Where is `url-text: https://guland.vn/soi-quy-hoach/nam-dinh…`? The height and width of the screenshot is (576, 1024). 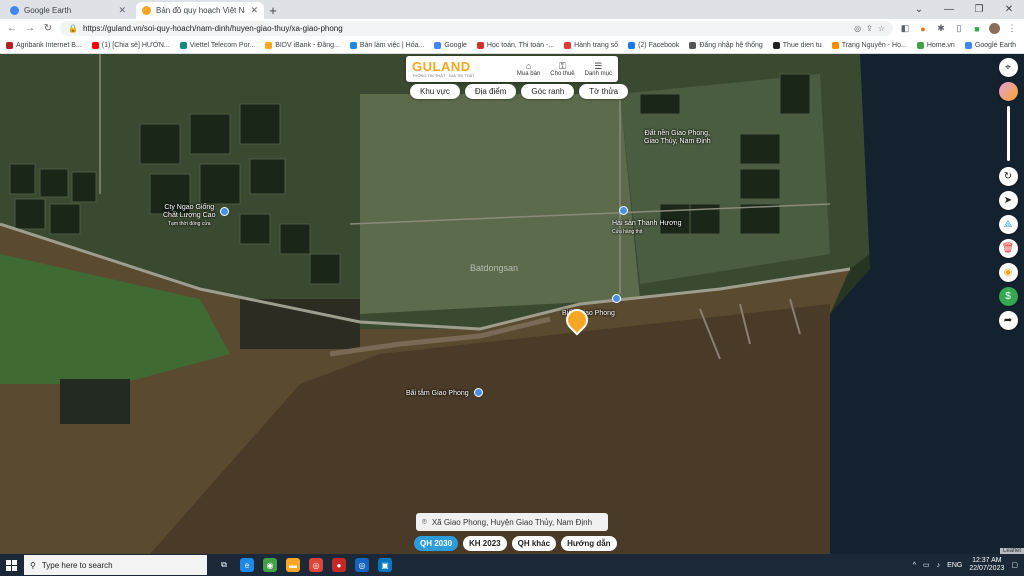 url-text: https://guland.vn/soi-quy-hoach/nam-dinh… is located at coordinates (466, 28).